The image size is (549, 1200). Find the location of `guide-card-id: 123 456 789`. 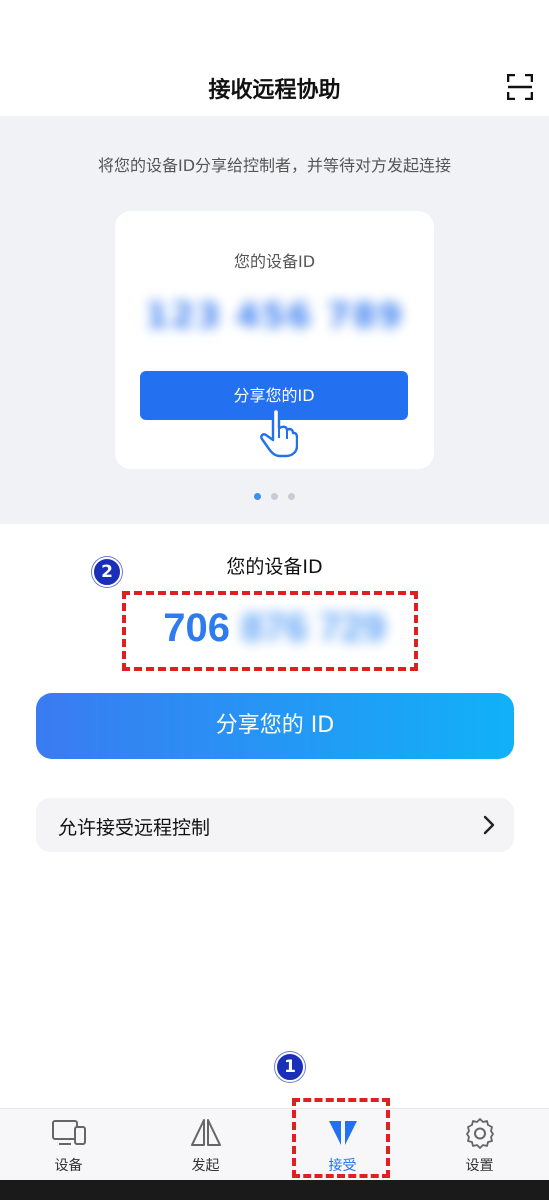

guide-card-id: 123 456 789 is located at coordinates (274, 316).